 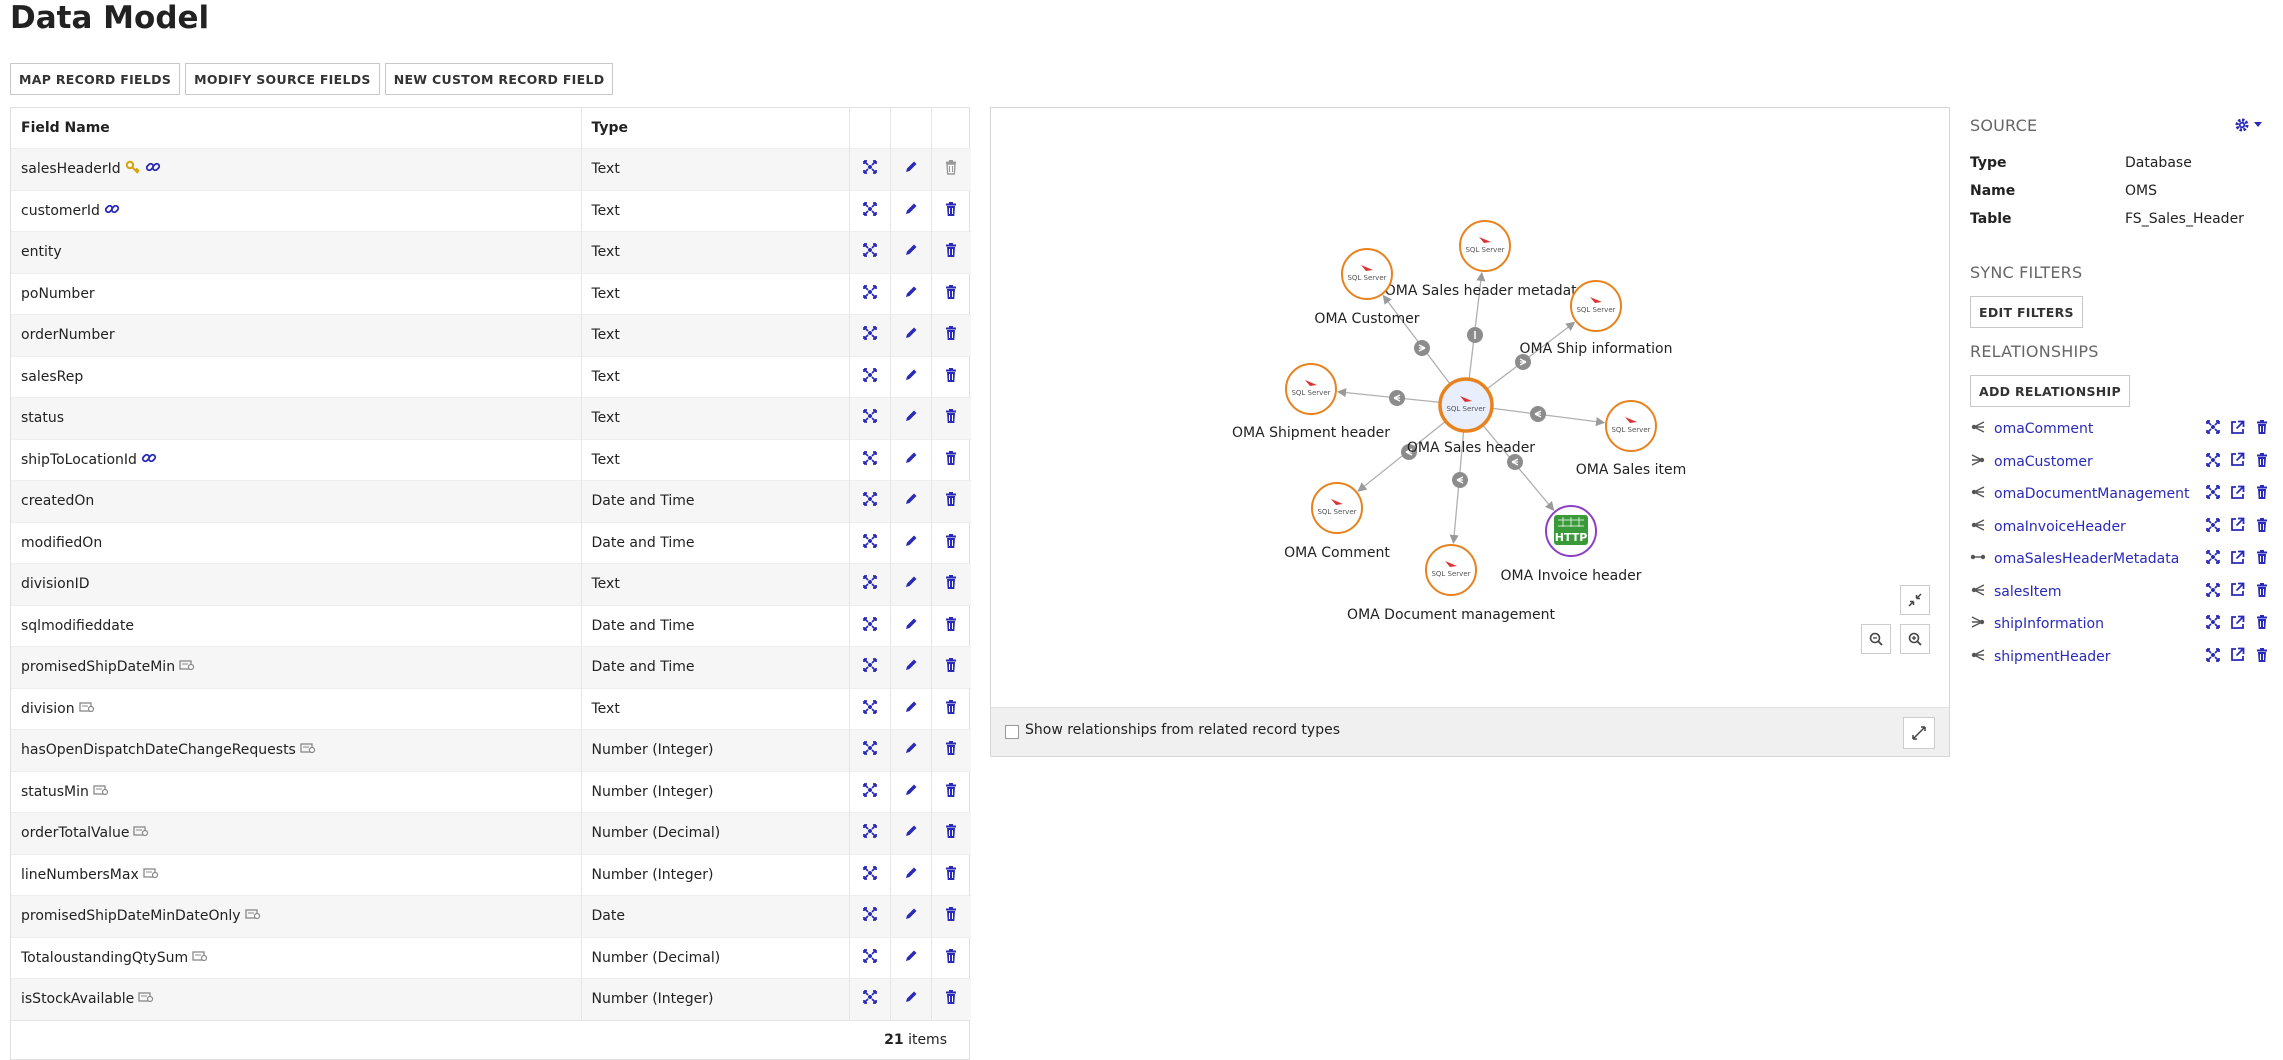 What do you see at coordinates (2099, 527) in the screenshot?
I see `relationship-link: omaInvoiceHeader` at bounding box center [2099, 527].